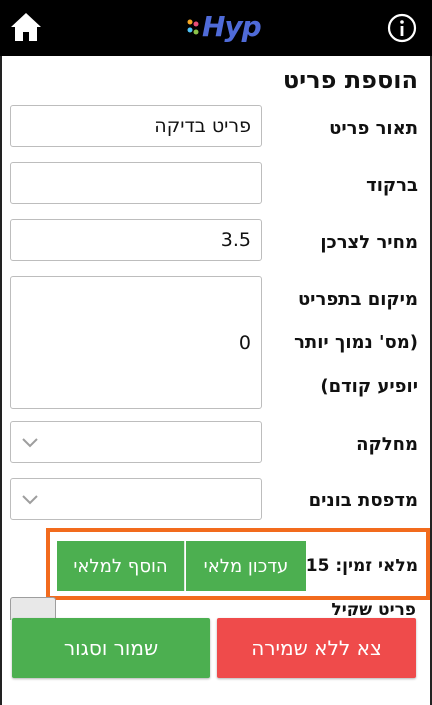  What do you see at coordinates (376, 566) in the screenshot?
I see `inventory-label: מלאי זמין:` at bounding box center [376, 566].